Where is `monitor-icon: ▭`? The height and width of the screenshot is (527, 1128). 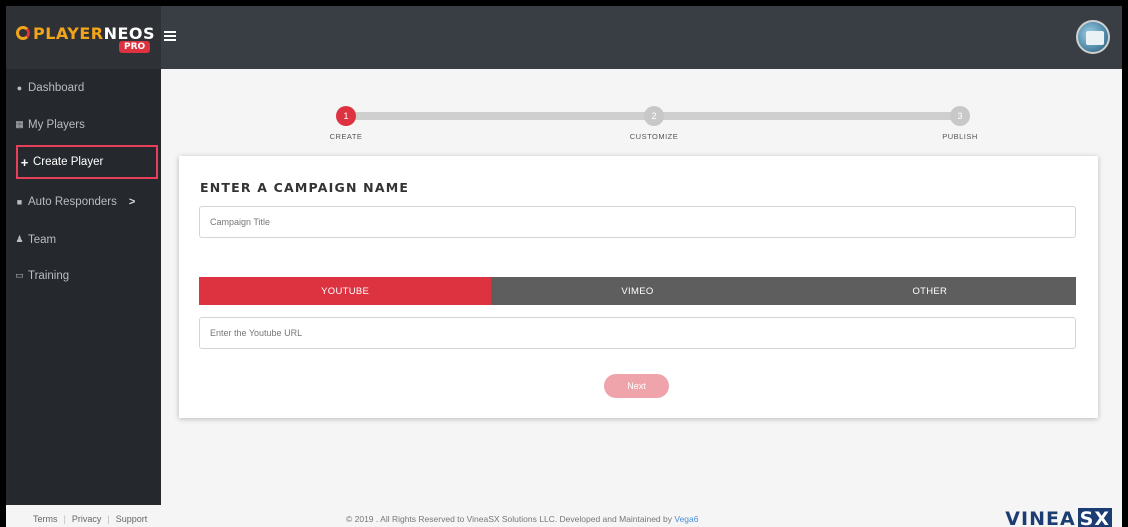
monitor-icon: ▭ is located at coordinates (19, 275).